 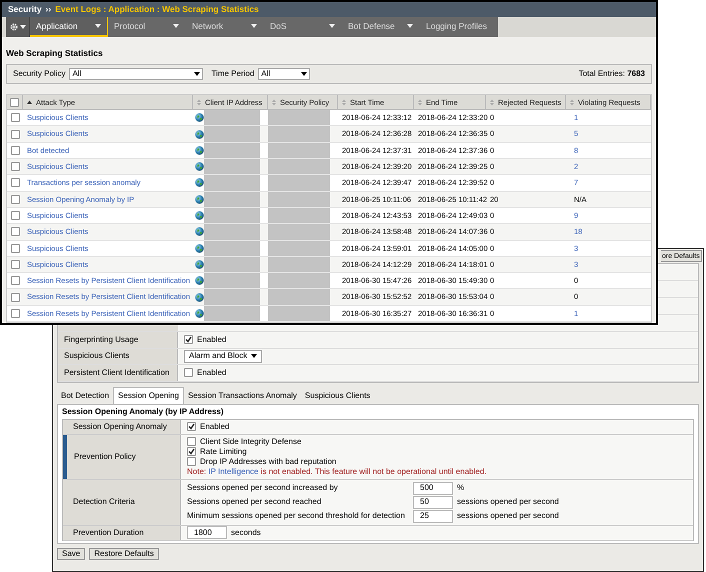 What do you see at coordinates (207, 532) in the screenshot?
I see `number-field: 1800` at bounding box center [207, 532].